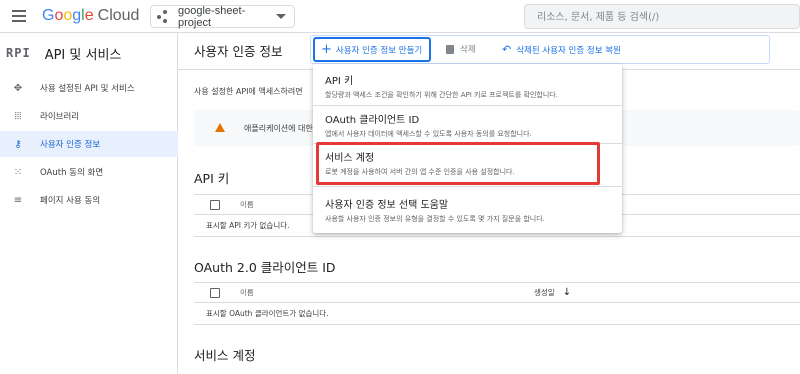 Image resolution: width=800 pixels, height=374 pixels. I want to click on menu-item-title: OAuth 클라이언트 ID, so click(372, 120).